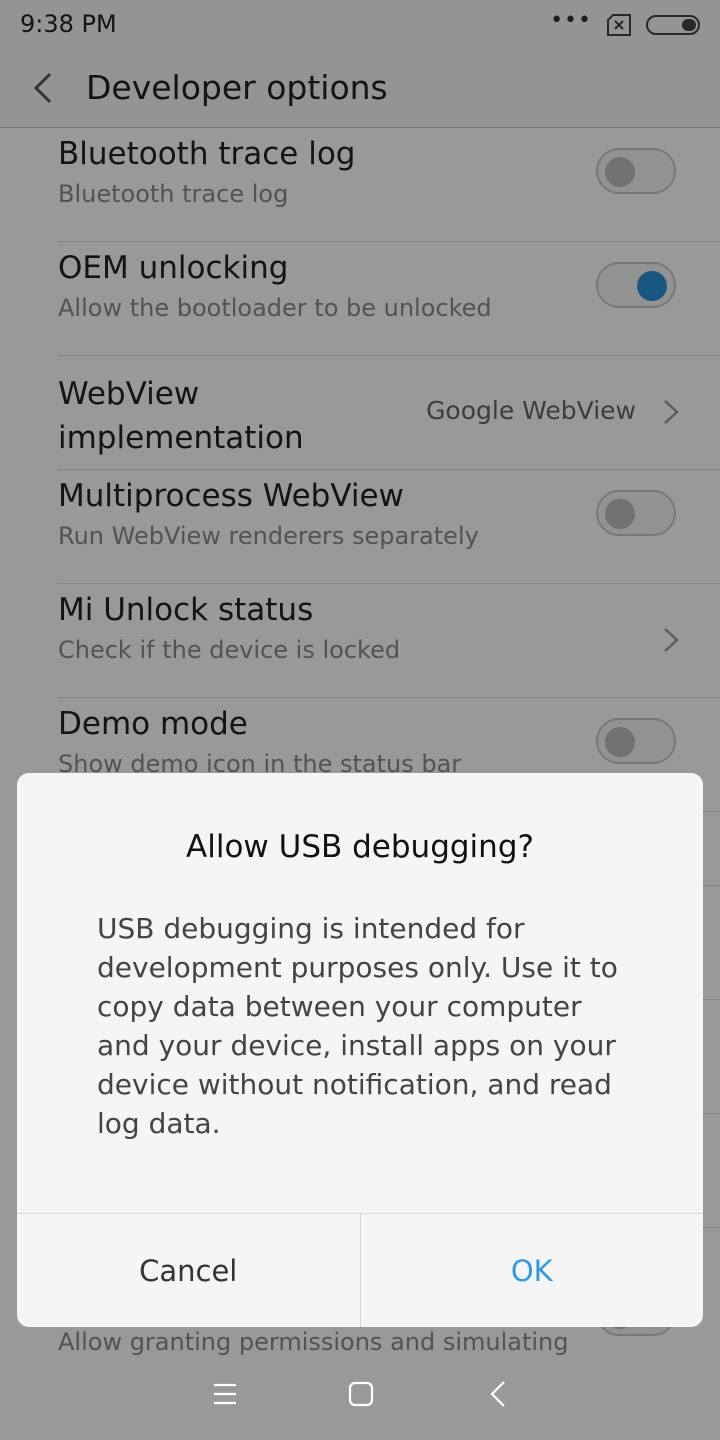 This screenshot has width=720, height=1440. Describe the element at coordinates (499, 1394) in the screenshot. I see `back-icon` at that location.